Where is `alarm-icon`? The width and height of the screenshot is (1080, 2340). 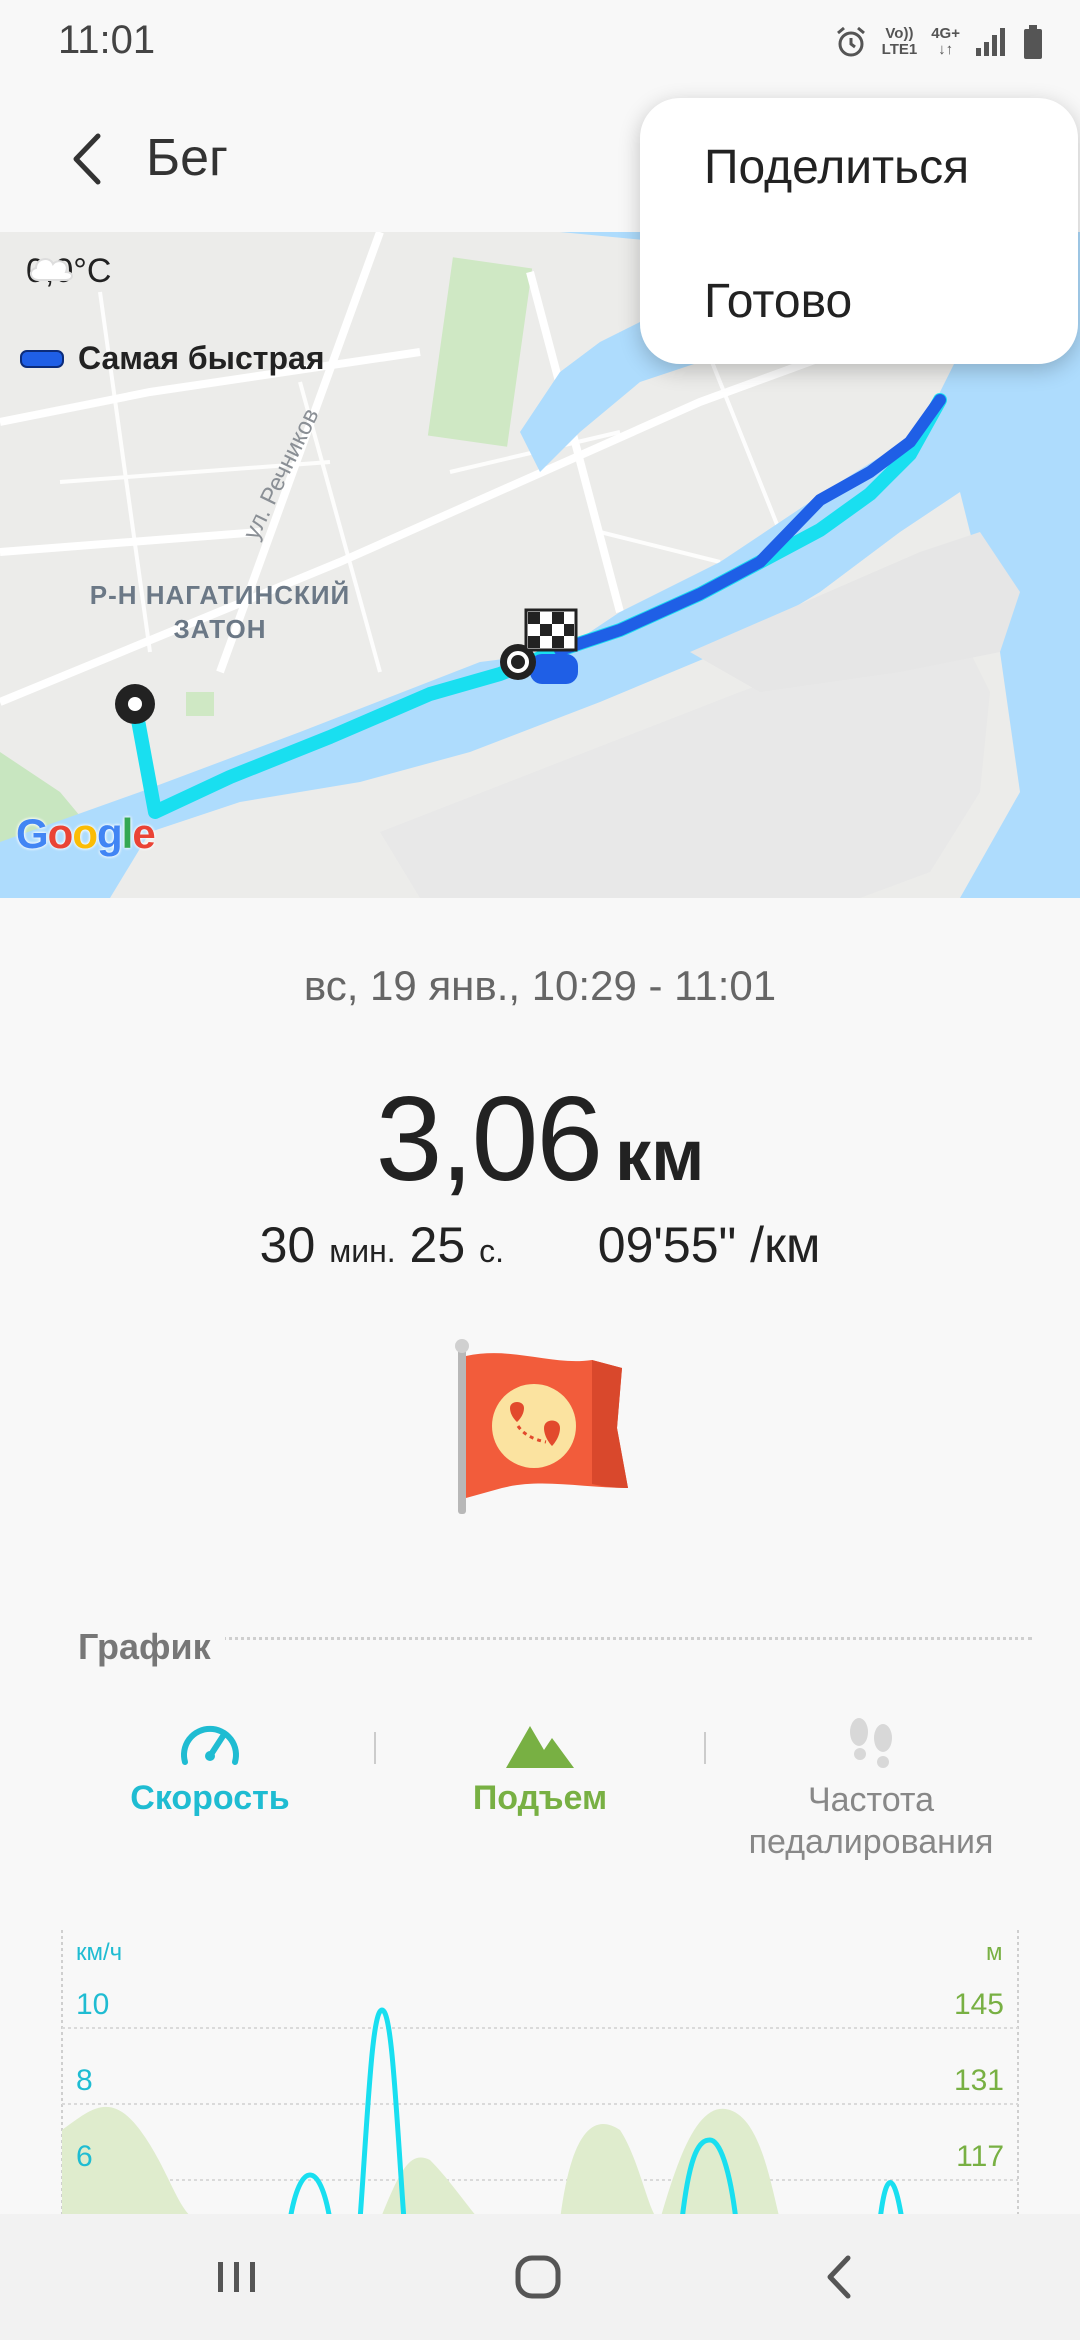
alarm-icon is located at coordinates (850, 41).